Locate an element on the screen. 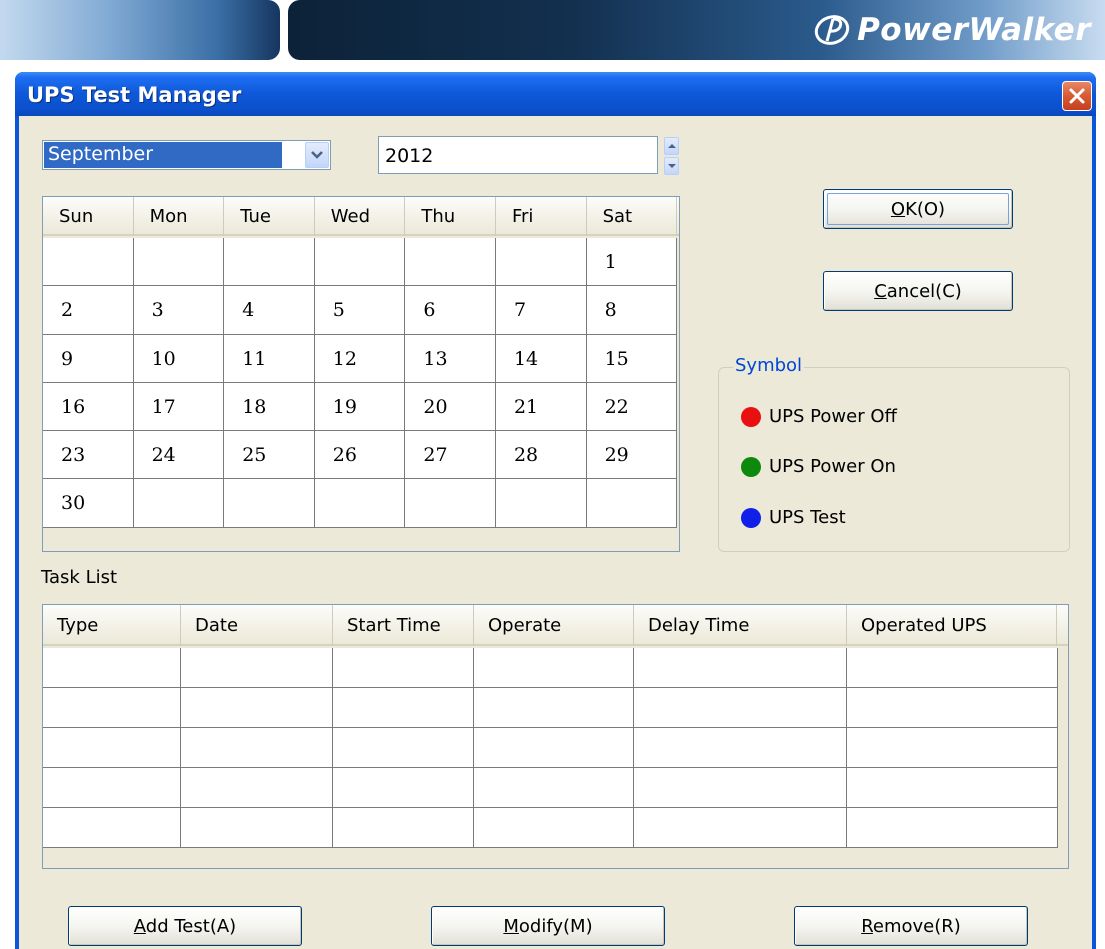 The width and height of the screenshot is (1105, 949). brand-name: PowerWalker is located at coordinates (974, 30).